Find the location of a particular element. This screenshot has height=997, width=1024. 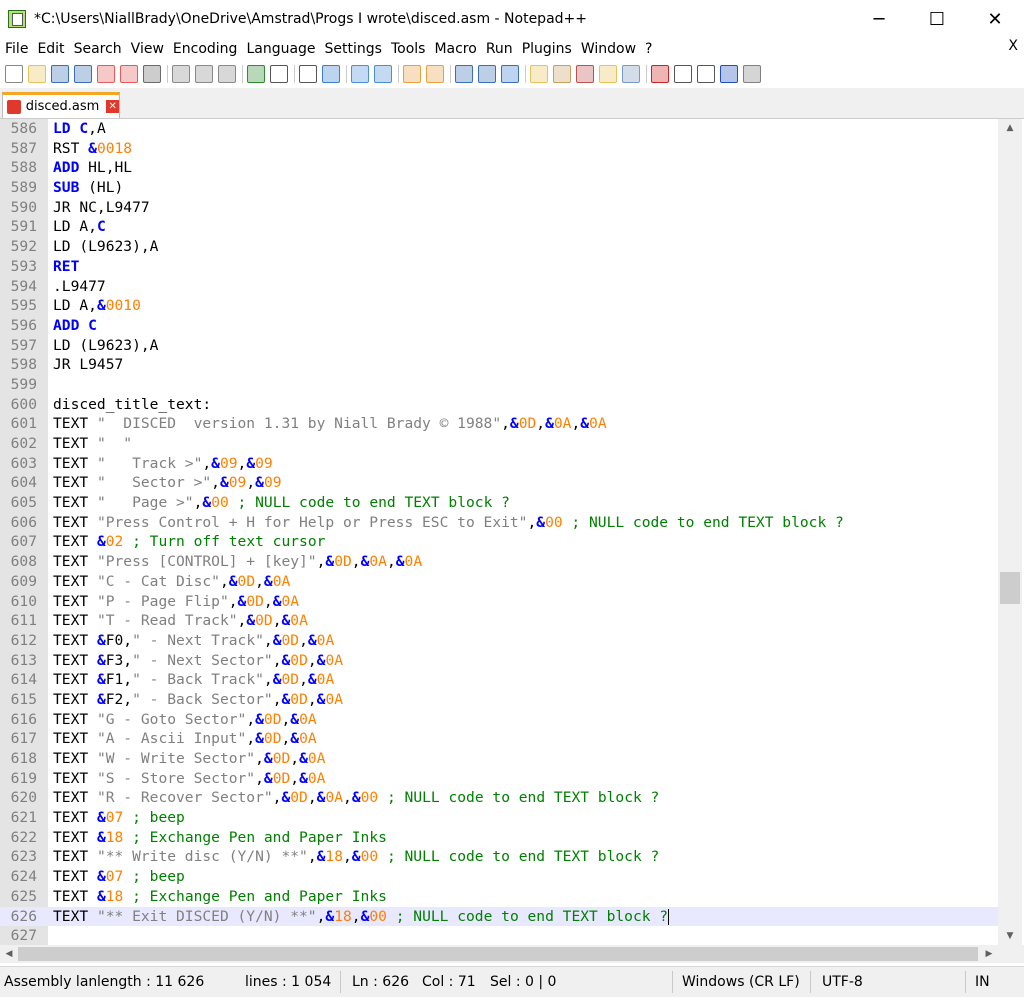

code-line: 599 is located at coordinates (499, 385).